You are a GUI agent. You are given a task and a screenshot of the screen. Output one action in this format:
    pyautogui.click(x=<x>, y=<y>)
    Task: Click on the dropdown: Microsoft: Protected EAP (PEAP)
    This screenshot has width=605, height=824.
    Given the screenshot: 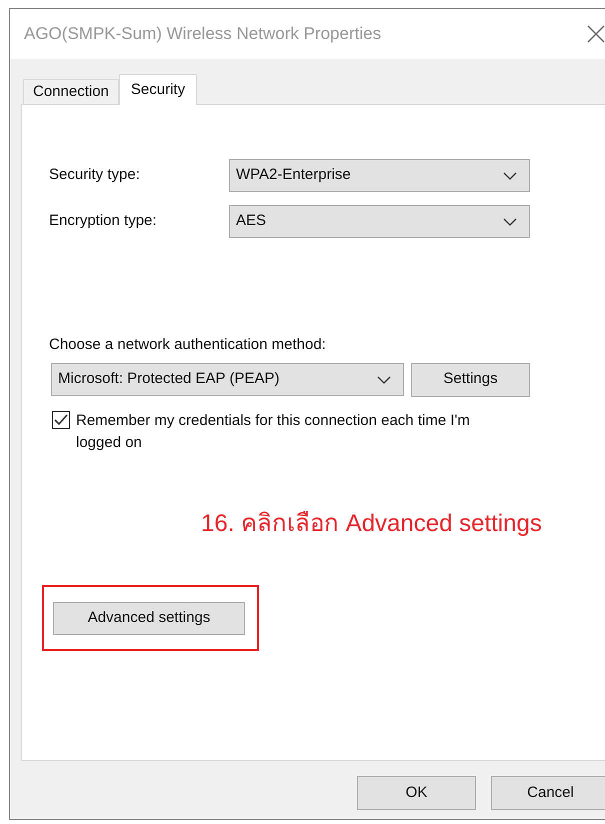 What is the action you would take?
    pyautogui.click(x=227, y=379)
    